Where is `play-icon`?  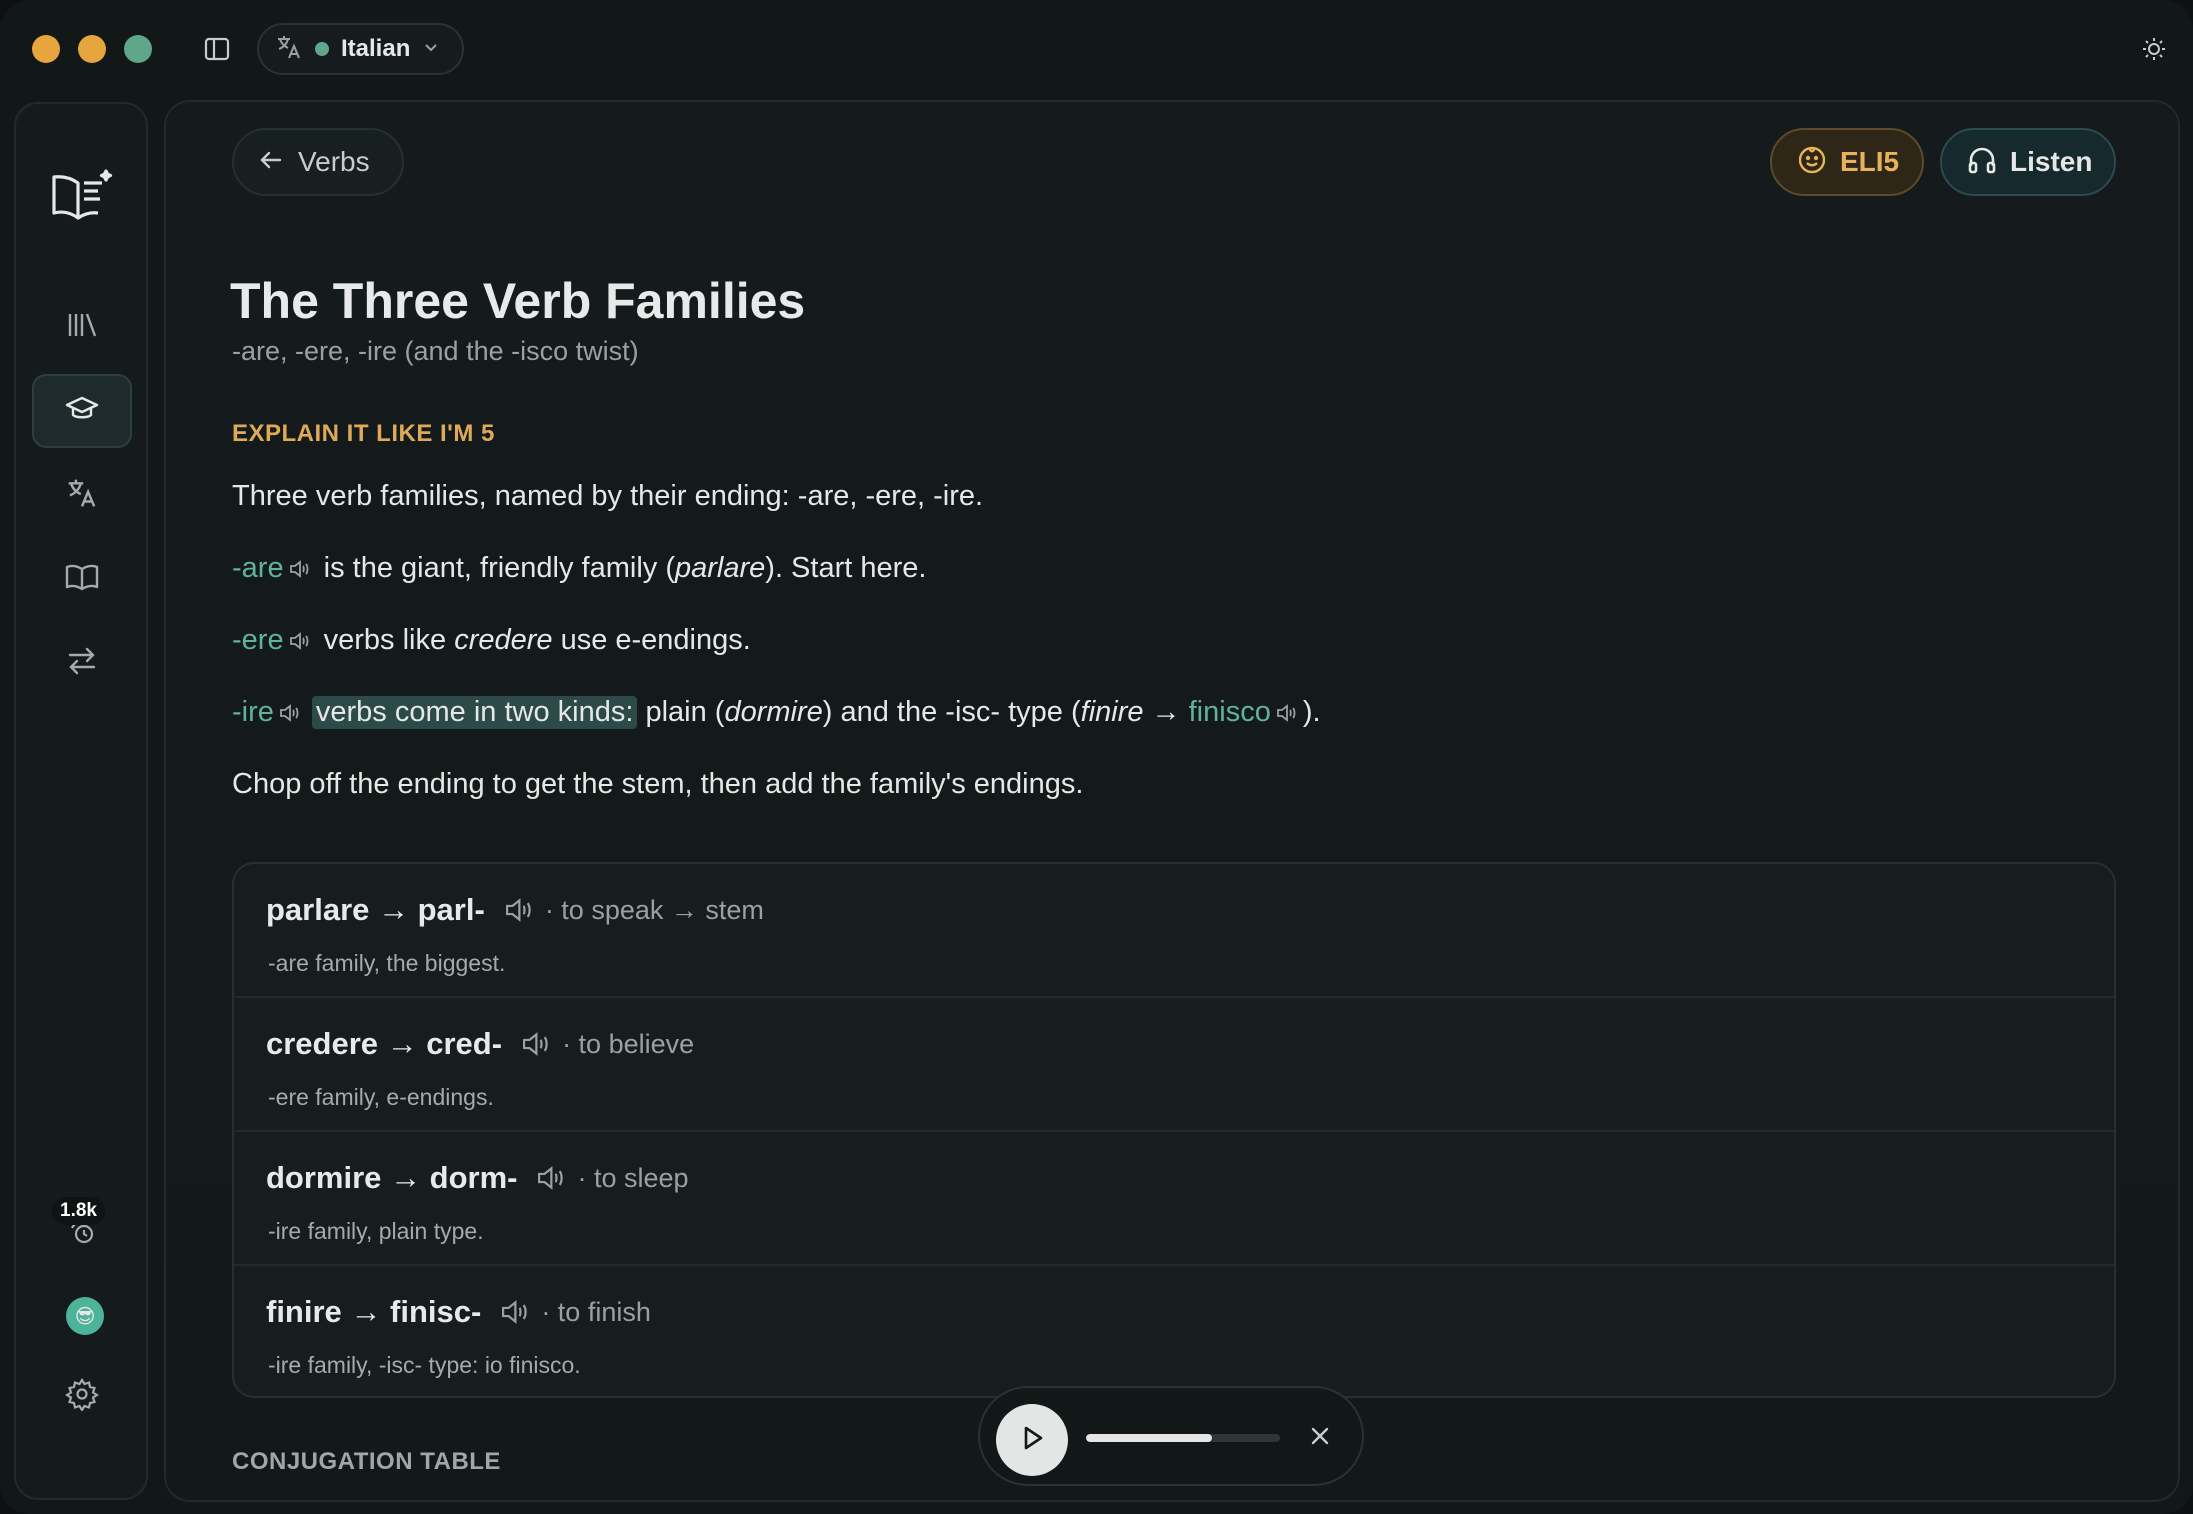
play-icon is located at coordinates (1032, 1440).